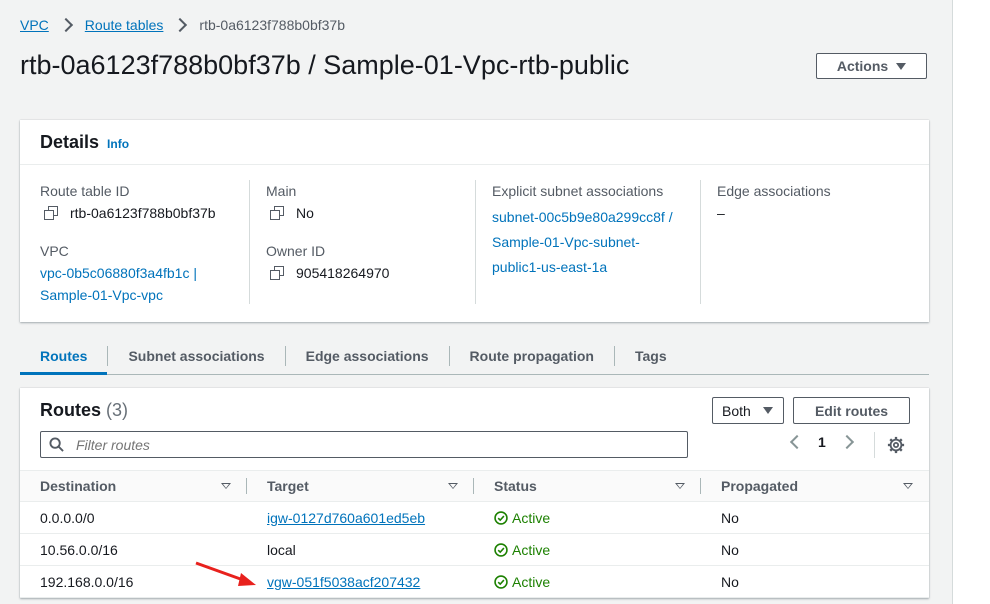 Image resolution: width=990 pixels, height=604 pixels. I want to click on explicit-subnet-link-line1: subnet-00c5b9e80a299cc8f /, so click(582, 217).